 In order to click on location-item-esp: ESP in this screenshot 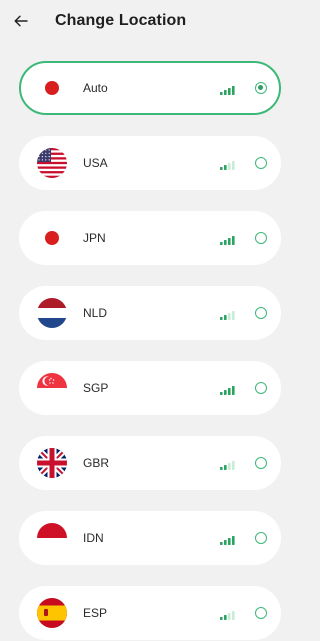, I will do `click(150, 613)`.